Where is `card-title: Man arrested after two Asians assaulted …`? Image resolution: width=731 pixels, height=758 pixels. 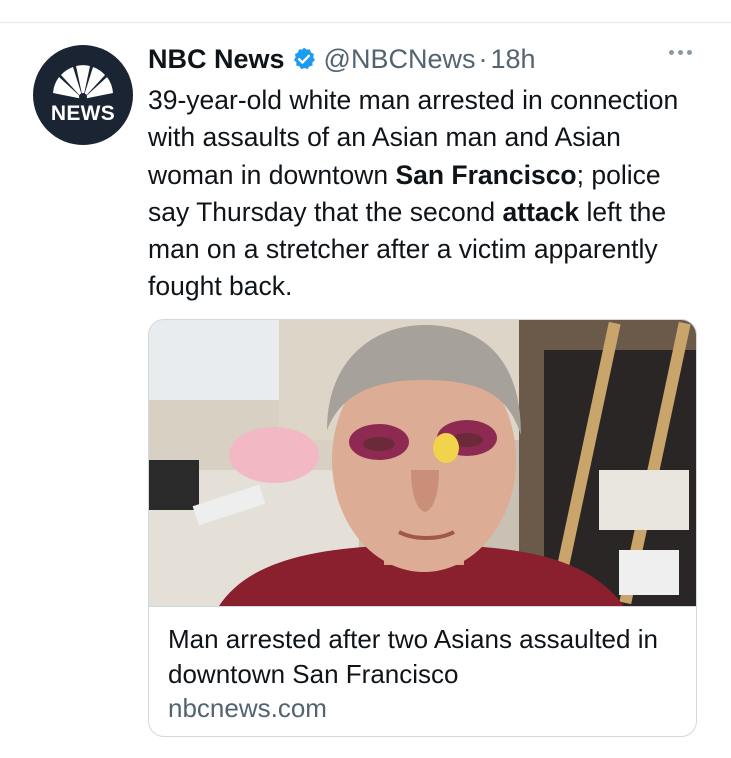
card-title: Man arrested after two Asians assaulted … is located at coordinates (413, 656).